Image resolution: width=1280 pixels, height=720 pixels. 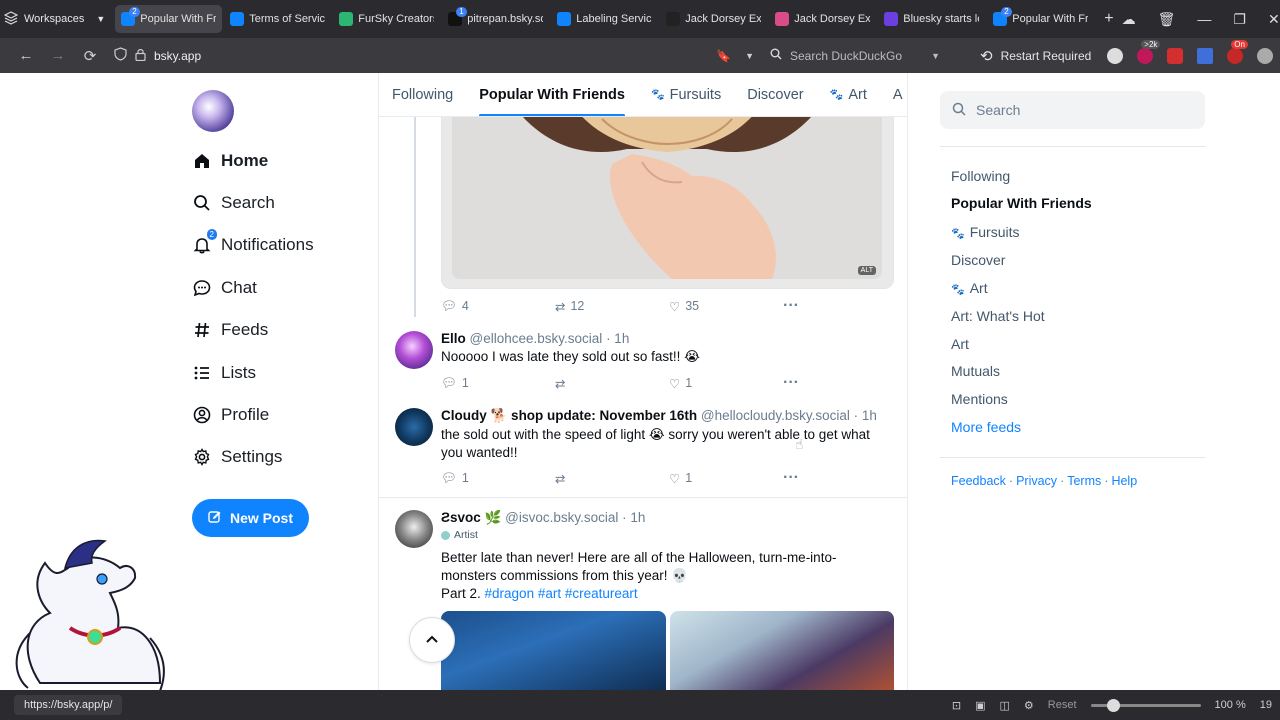 I want to click on heart-extension-icon, so click(x=1175, y=55).